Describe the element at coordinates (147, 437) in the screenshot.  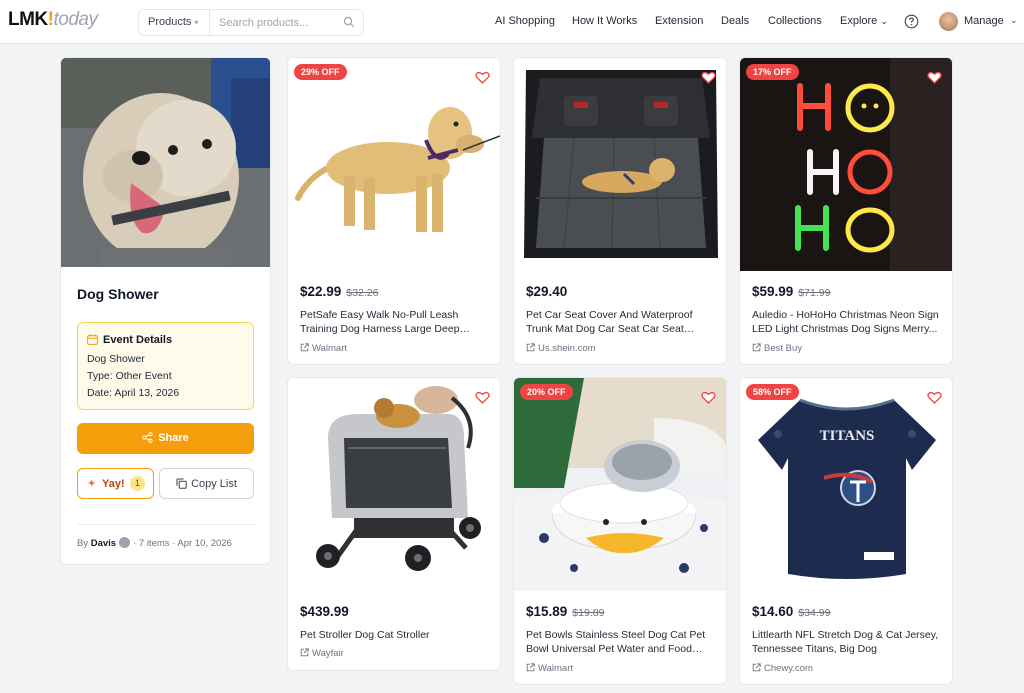
I see `share-icon` at that location.